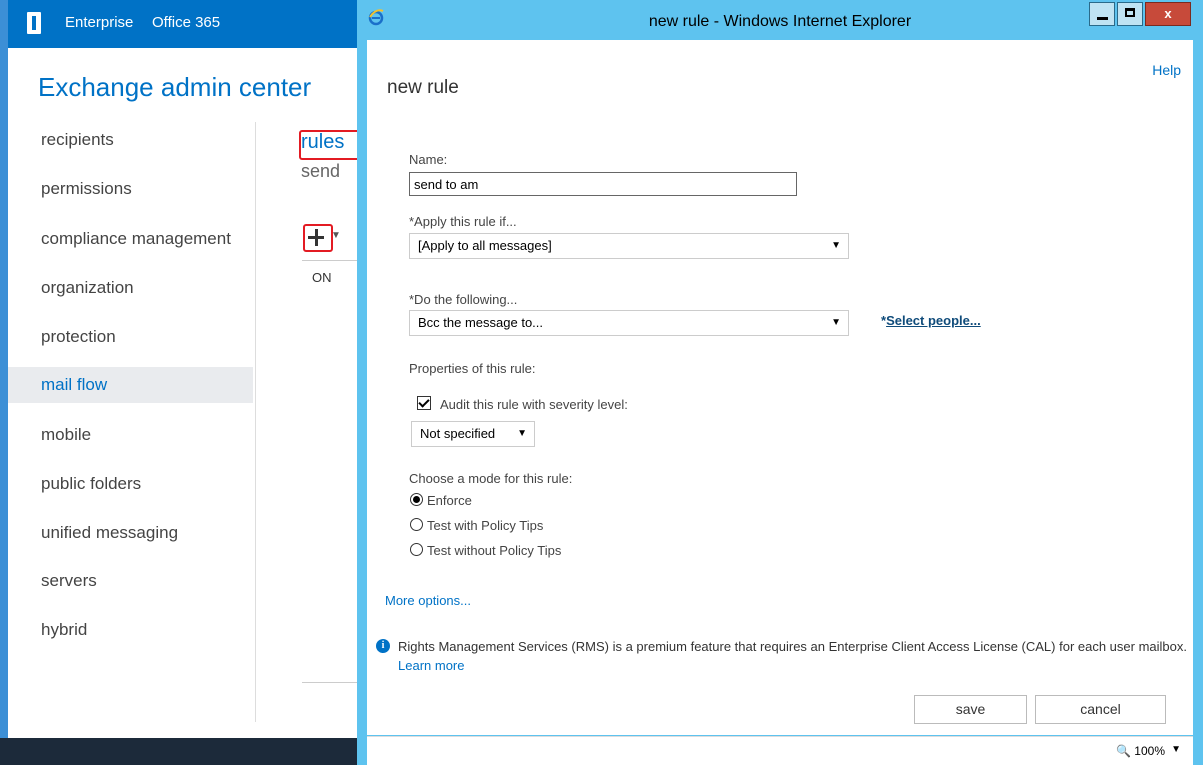 This screenshot has width=1203, height=766. I want to click on list-header-divider, so click(332, 260).